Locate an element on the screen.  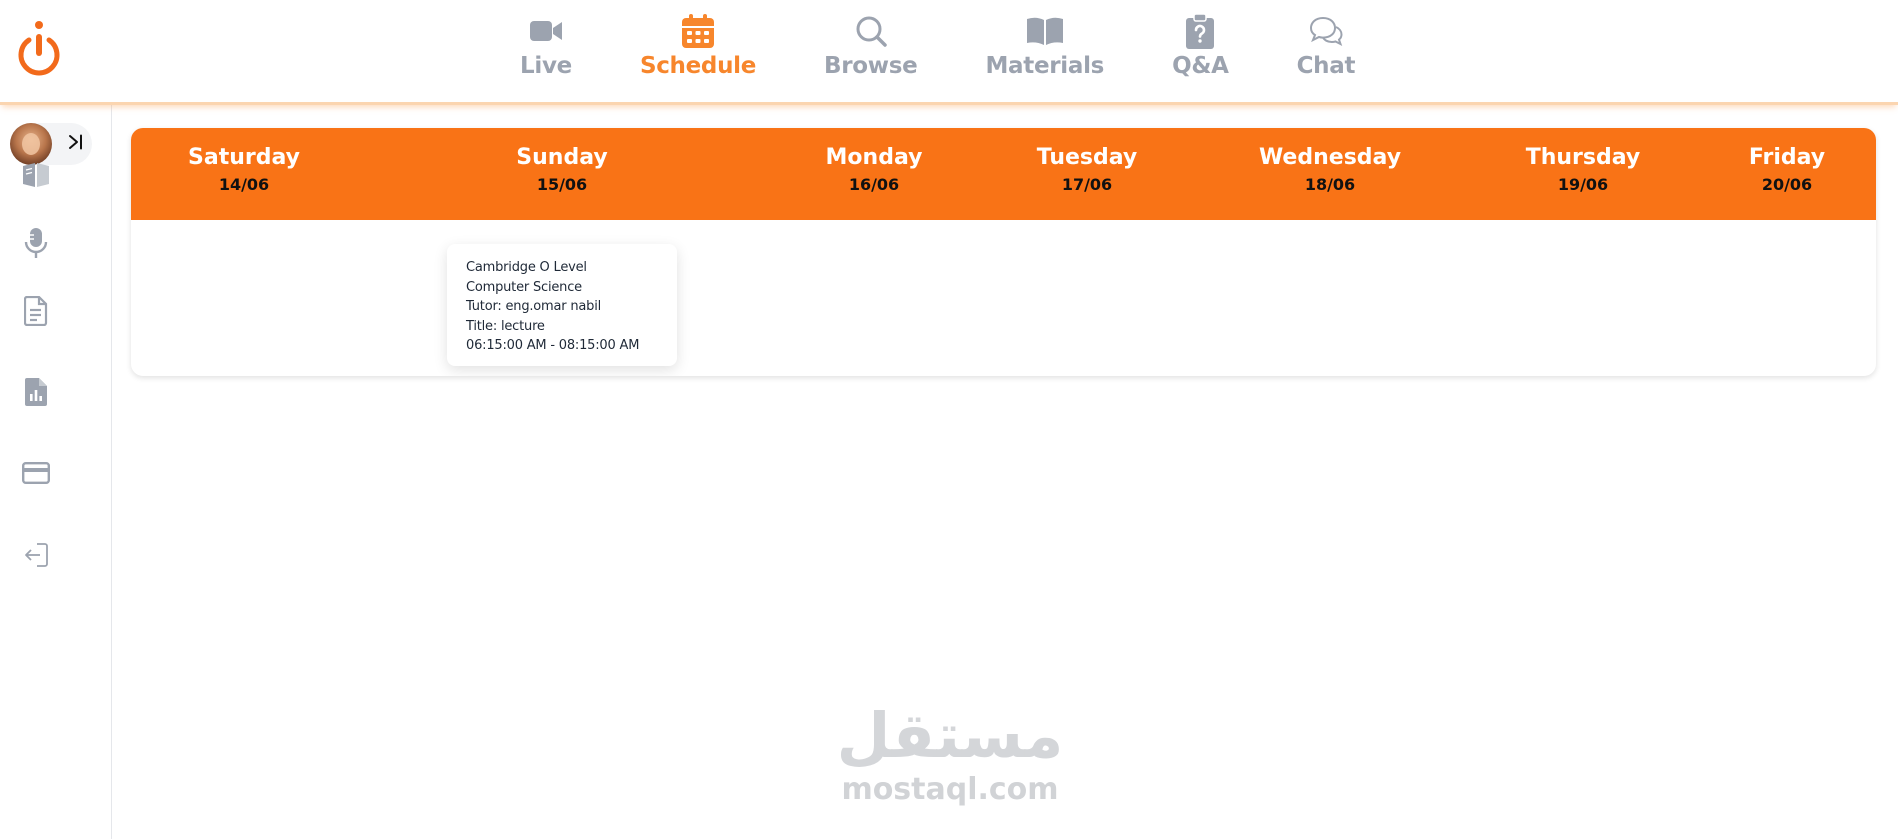
nav-live-label: Live is located at coordinates (546, 66).